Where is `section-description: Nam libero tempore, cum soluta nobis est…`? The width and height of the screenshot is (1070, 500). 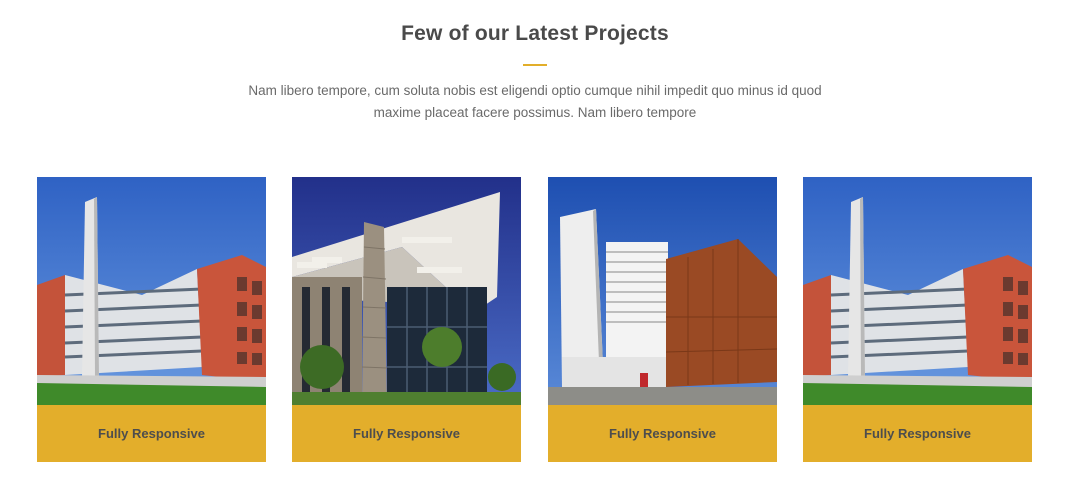
section-description: Nam libero tempore, cum soluta nobis est… is located at coordinates (535, 101).